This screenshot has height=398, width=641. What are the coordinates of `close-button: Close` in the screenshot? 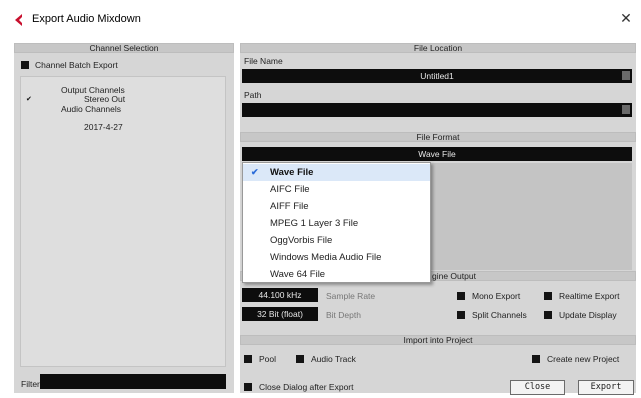 It's located at (537, 387).